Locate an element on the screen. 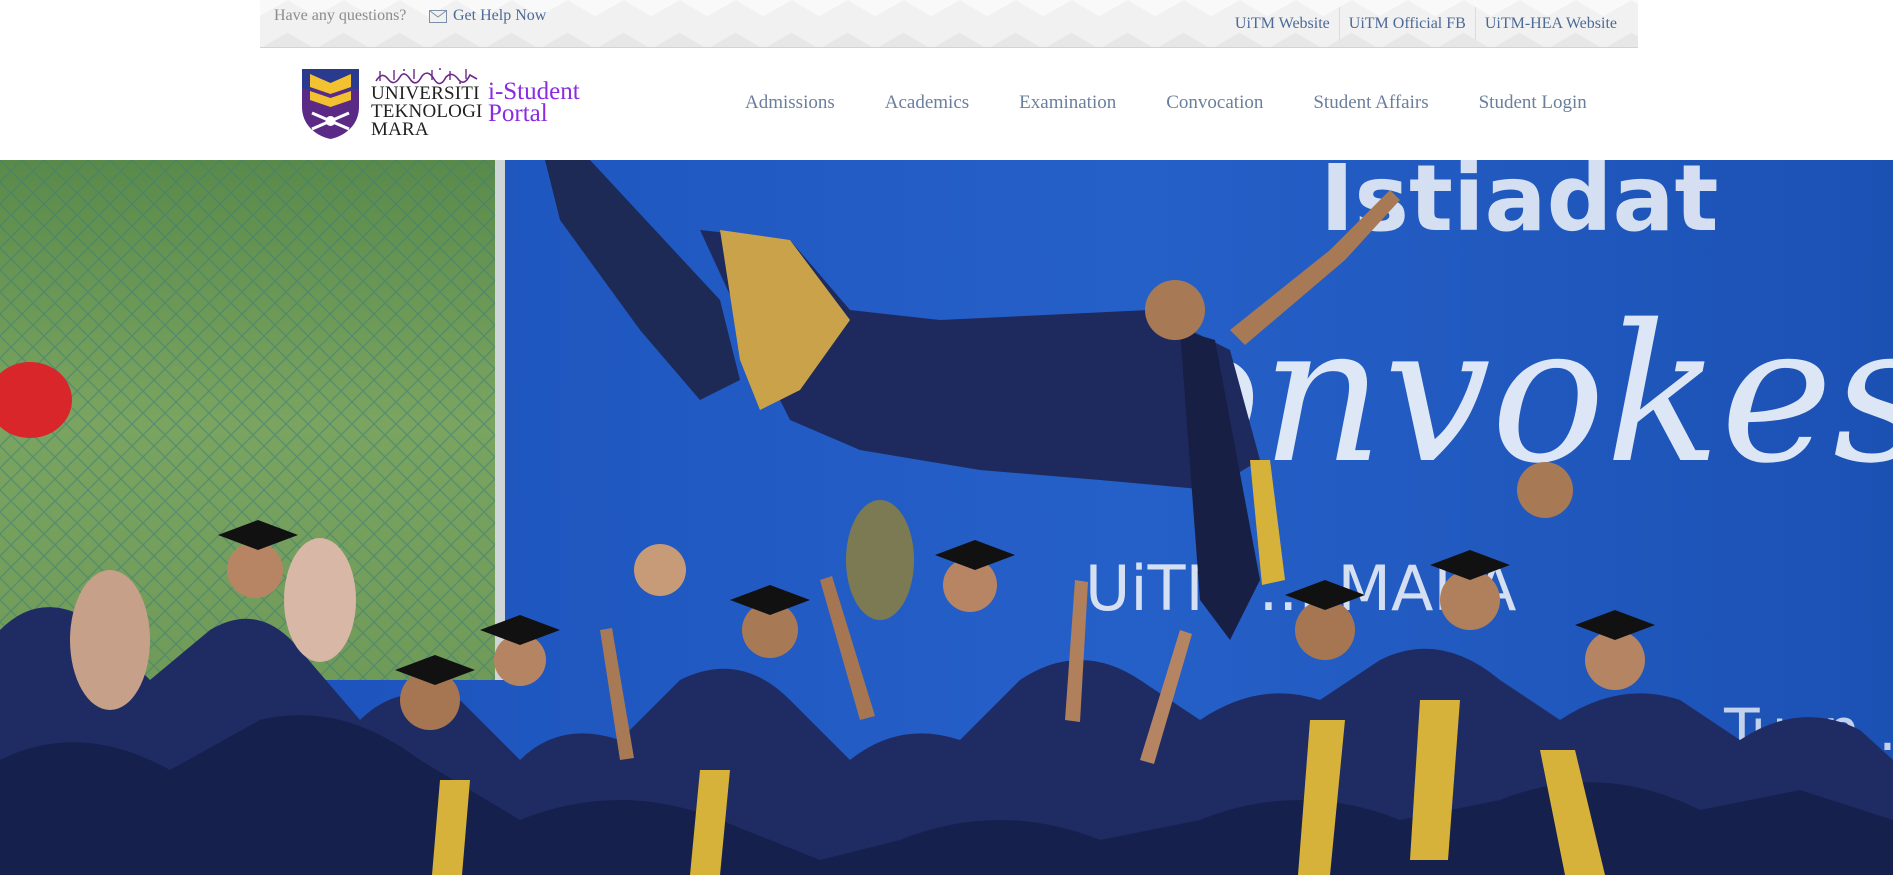  university-name: UNIVERSITI TEKNOLOGI MARA is located at coordinates (427, 112).